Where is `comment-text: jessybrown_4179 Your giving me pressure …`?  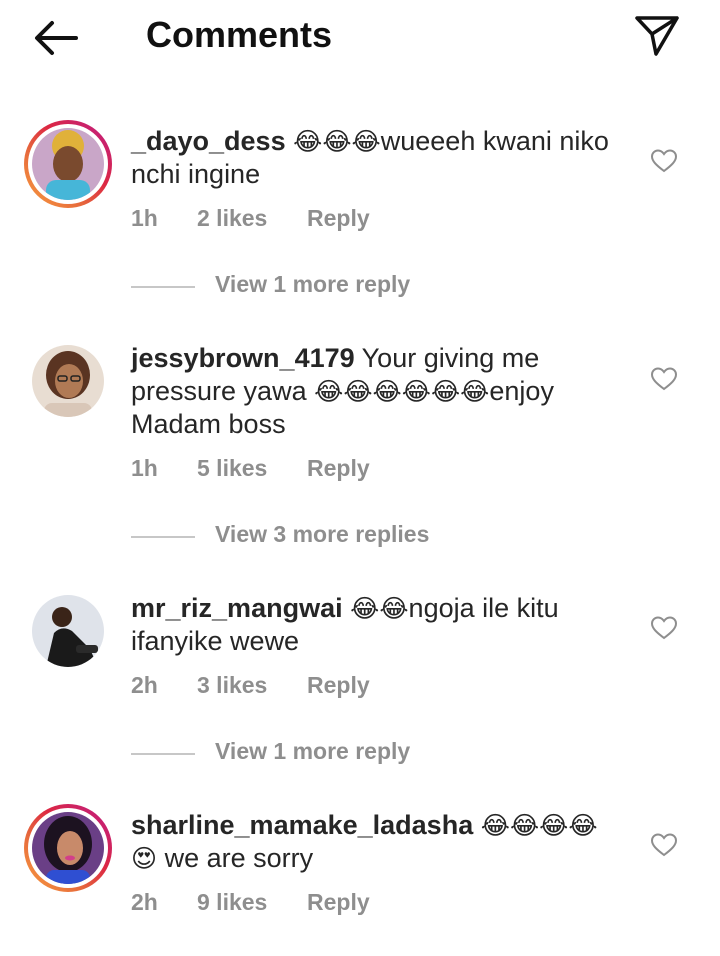
comment-text: jessybrown_4179 Your giving me pressure … is located at coordinates (381, 391).